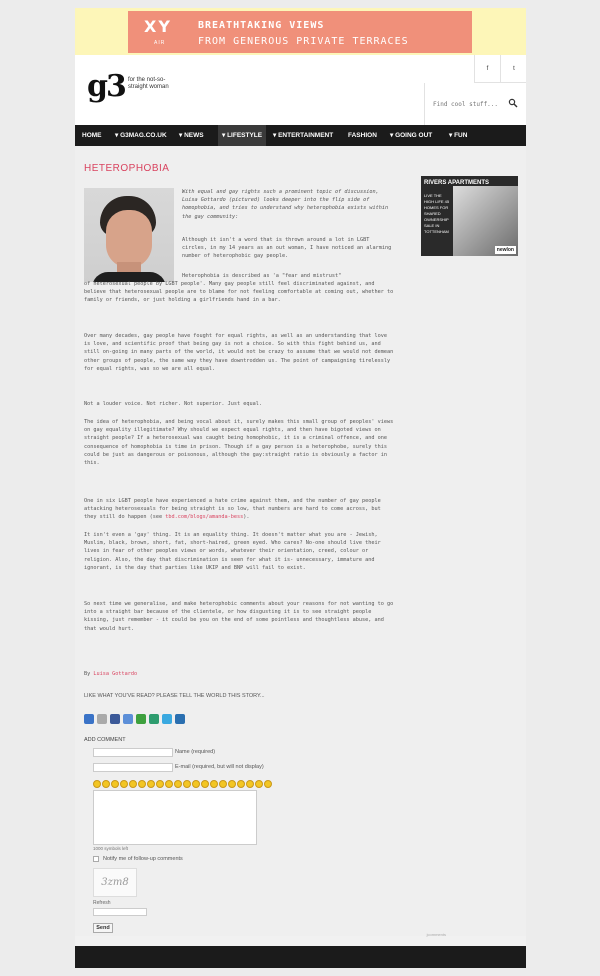 This screenshot has height=976, width=600. I want to click on linkedin-icon, so click(180, 719).